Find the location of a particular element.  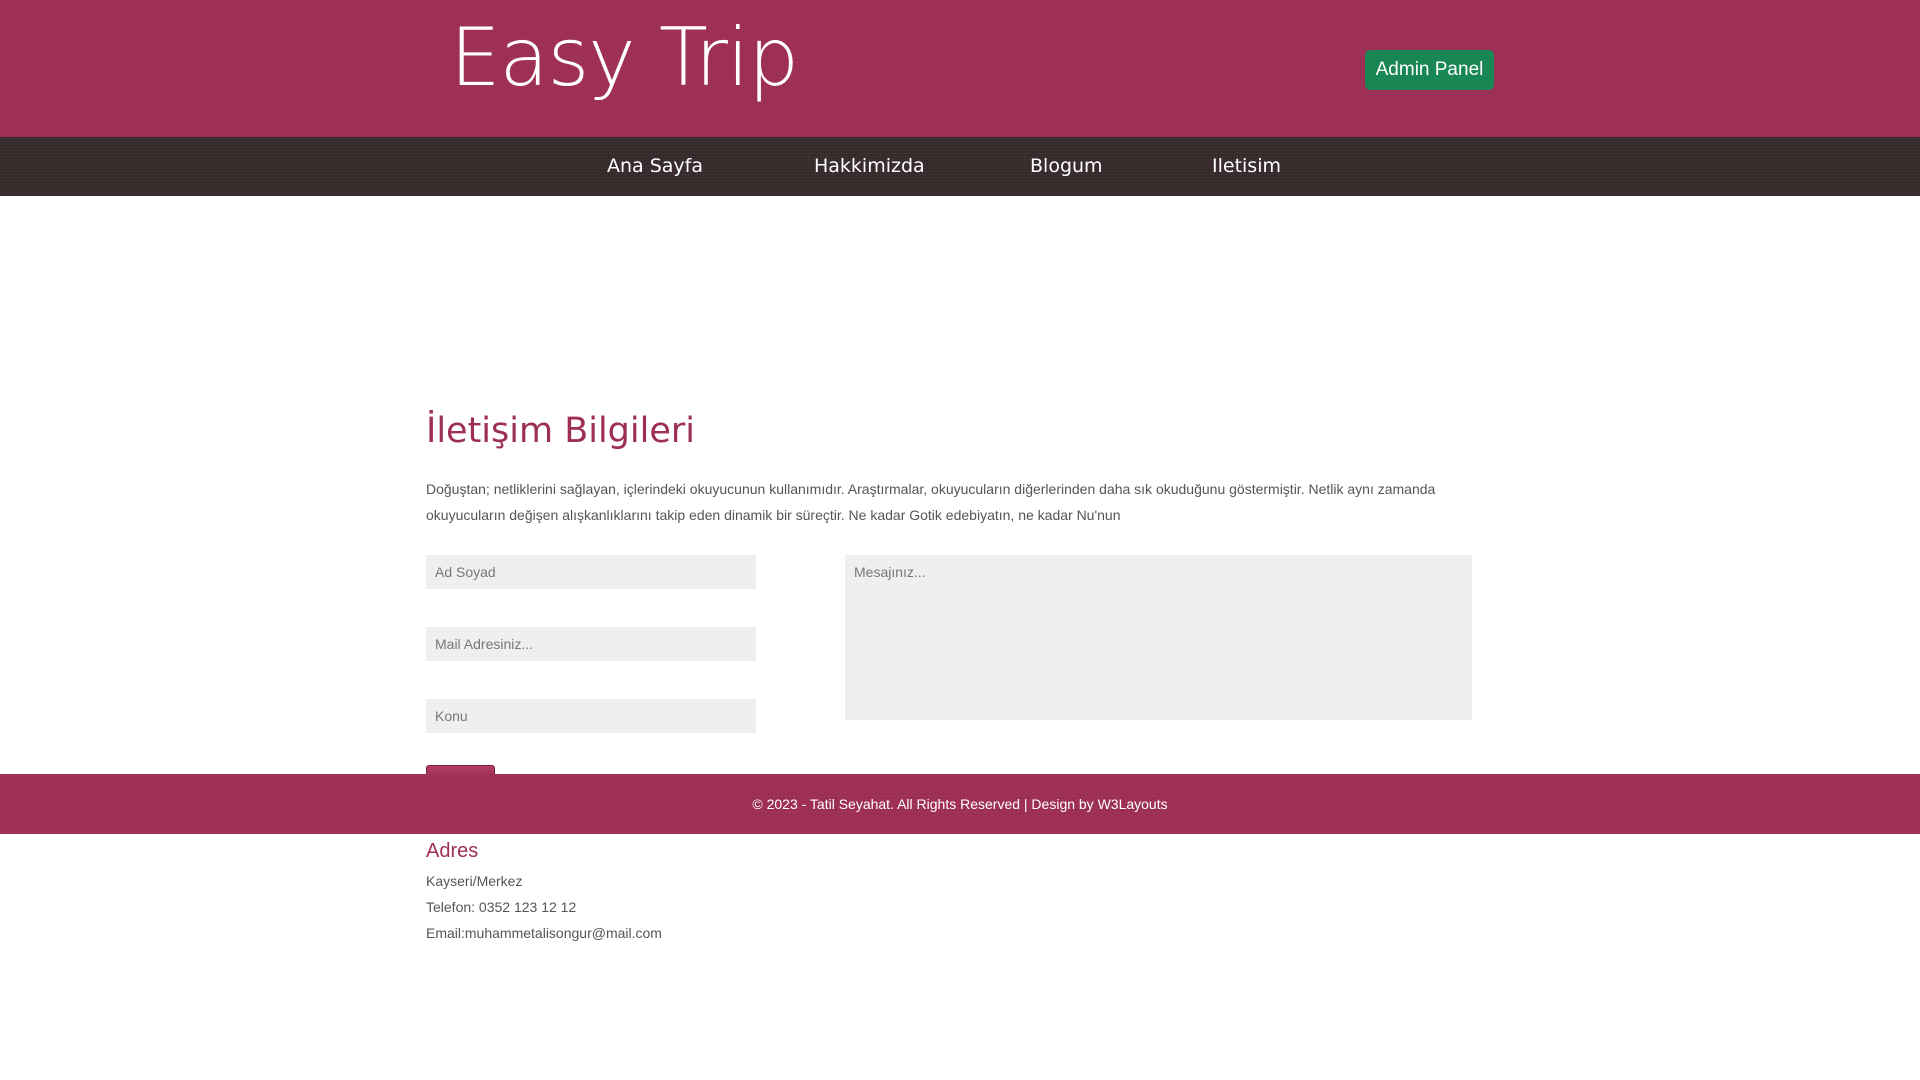

email-input is located at coordinates (591, 644).